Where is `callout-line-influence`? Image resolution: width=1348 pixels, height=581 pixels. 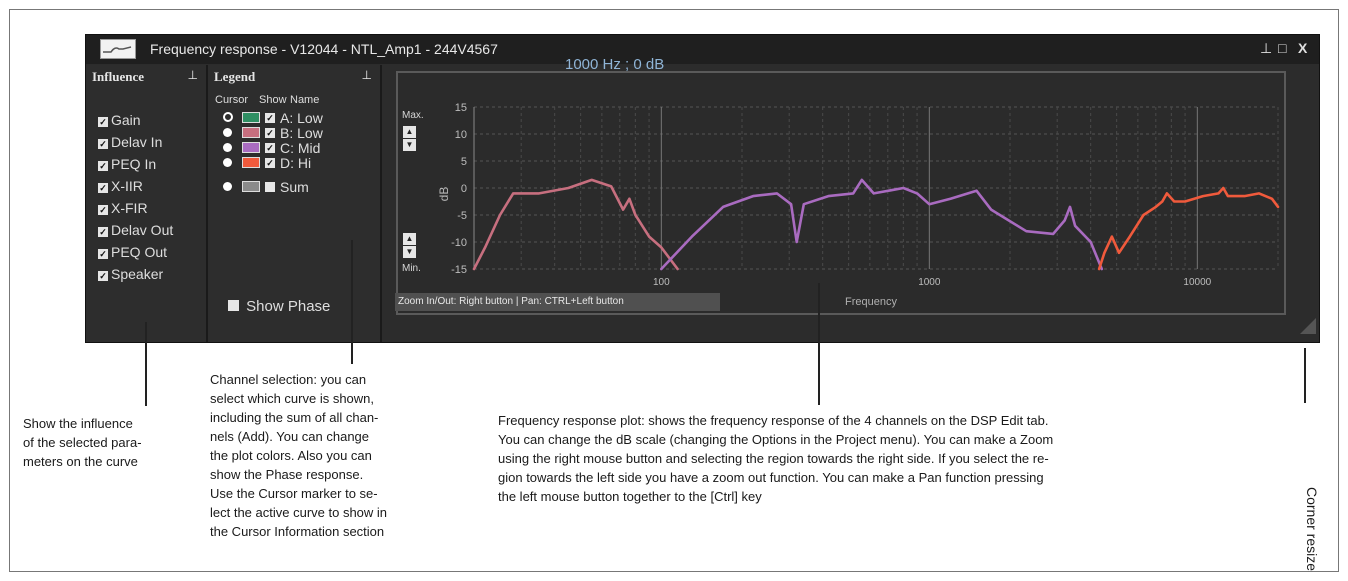 callout-line-influence is located at coordinates (146, 364).